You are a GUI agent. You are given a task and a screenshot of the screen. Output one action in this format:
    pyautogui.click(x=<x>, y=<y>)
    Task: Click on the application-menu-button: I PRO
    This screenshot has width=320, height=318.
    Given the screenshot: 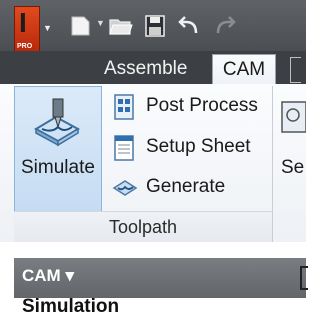 What is the action you would take?
    pyautogui.click(x=27, y=29)
    